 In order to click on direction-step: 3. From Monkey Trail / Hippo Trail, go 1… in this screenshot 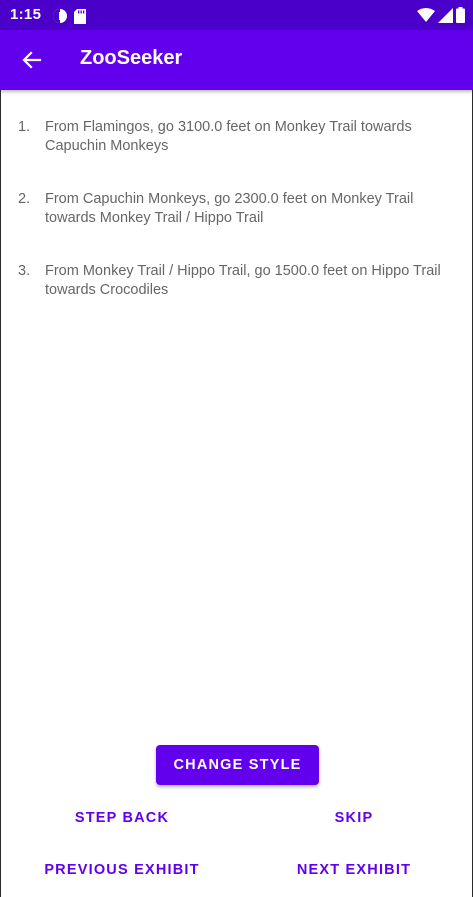, I will do `click(236, 288)`.